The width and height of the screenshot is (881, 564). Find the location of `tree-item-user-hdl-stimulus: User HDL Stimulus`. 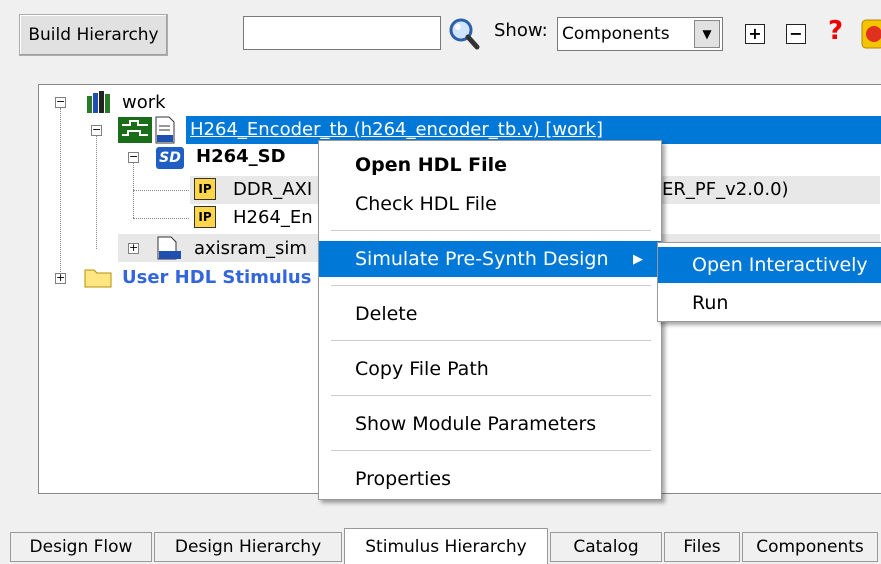

tree-item-user-hdl-stimulus: User HDL Stimulus is located at coordinates (216, 277).